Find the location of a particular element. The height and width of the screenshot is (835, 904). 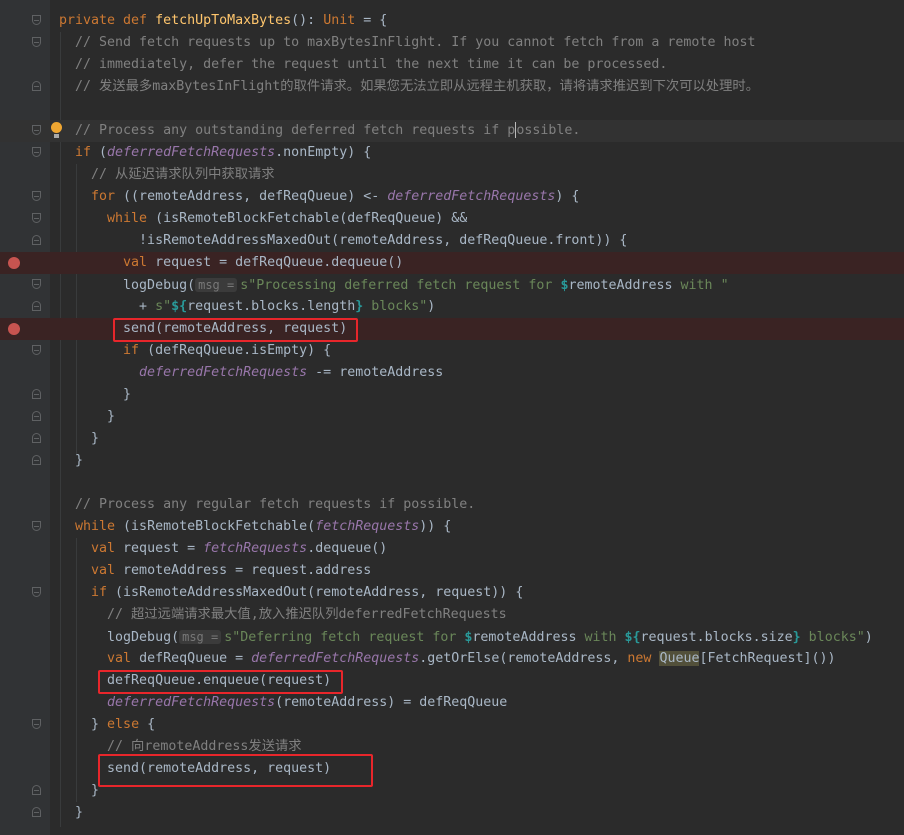

code-line: // 从延迟请求队列中获取请求 is located at coordinates (452, 175).